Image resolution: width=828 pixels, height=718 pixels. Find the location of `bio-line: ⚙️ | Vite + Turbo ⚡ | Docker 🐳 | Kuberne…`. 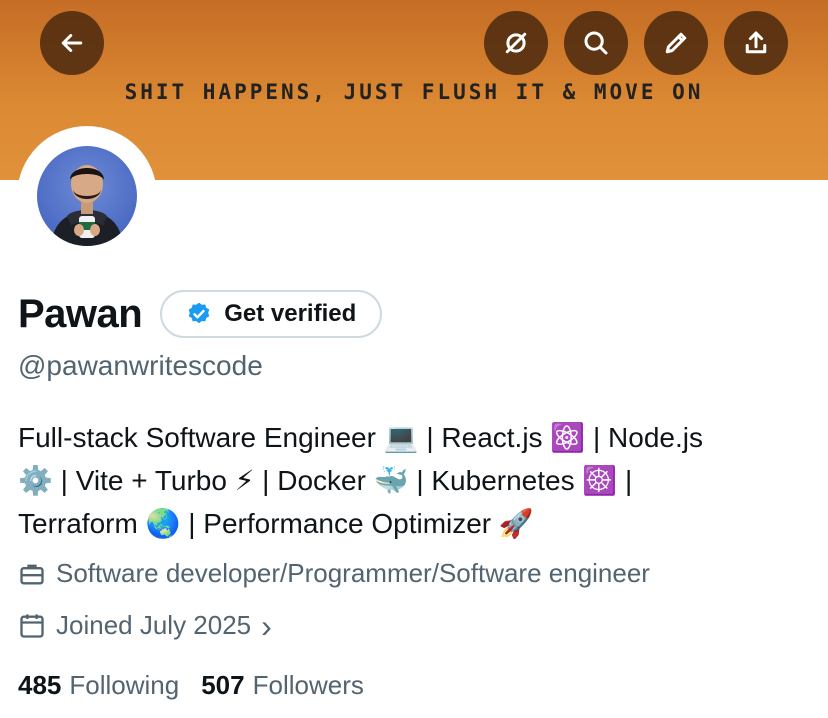

bio-line: ⚙️ | Vite + Turbo ⚡ | Docker 🐳 | Kuberne… is located at coordinates (325, 480).